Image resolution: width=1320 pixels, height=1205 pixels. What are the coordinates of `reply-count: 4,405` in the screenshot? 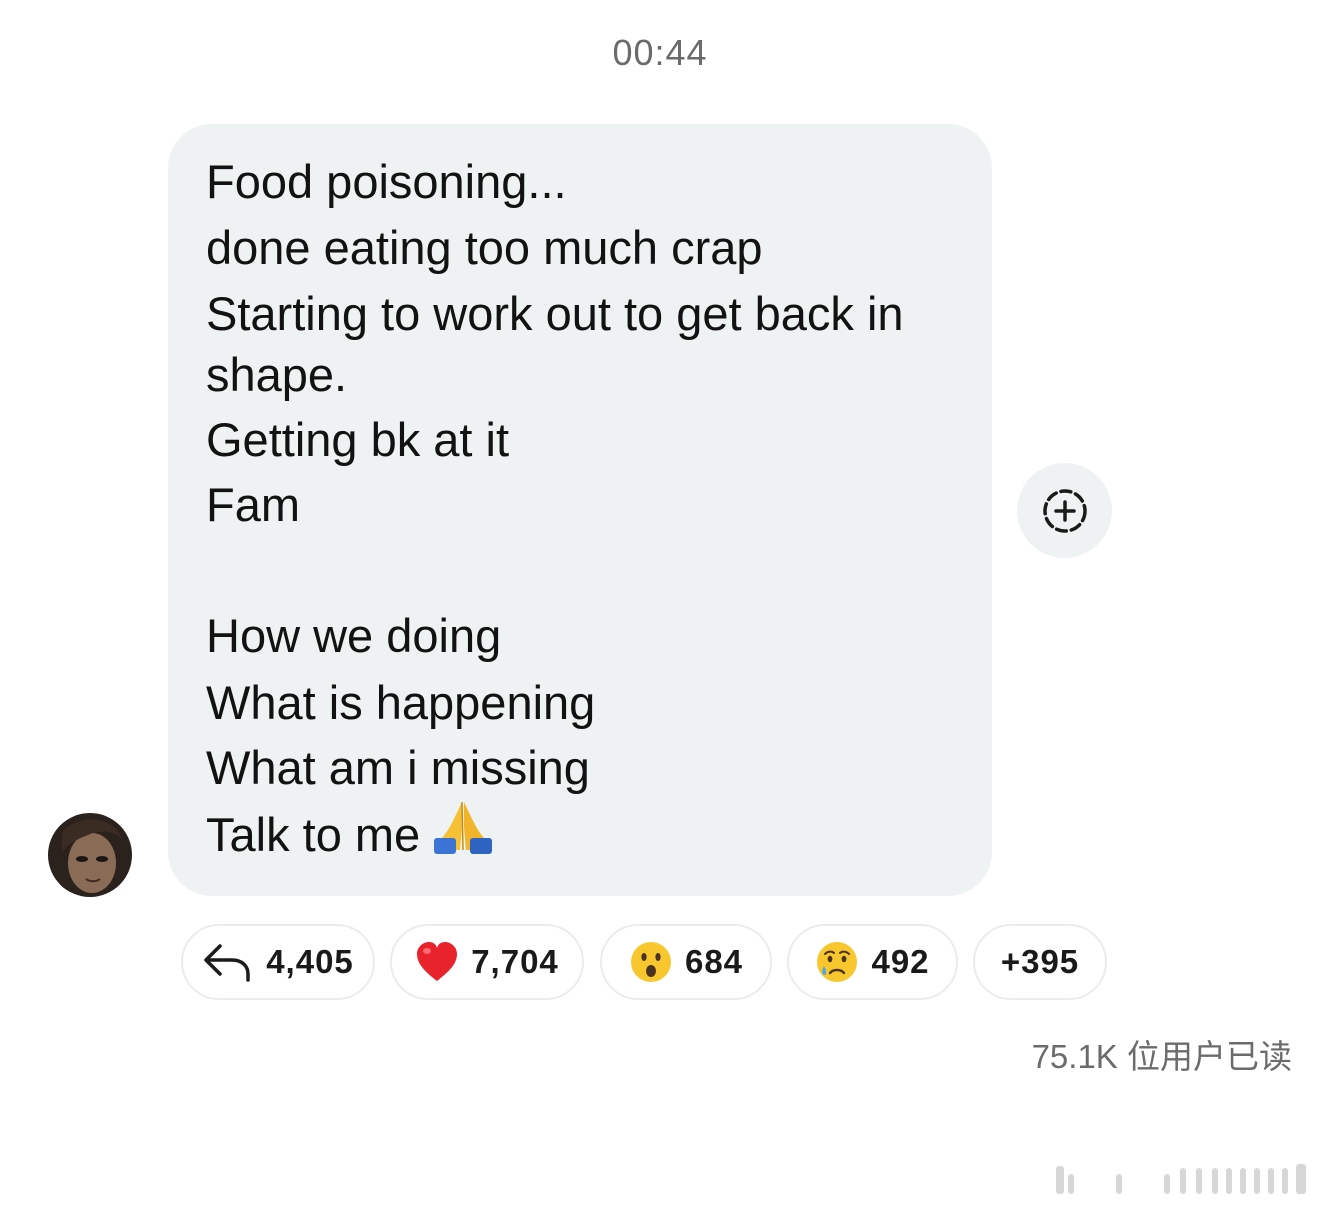 It's located at (310, 961).